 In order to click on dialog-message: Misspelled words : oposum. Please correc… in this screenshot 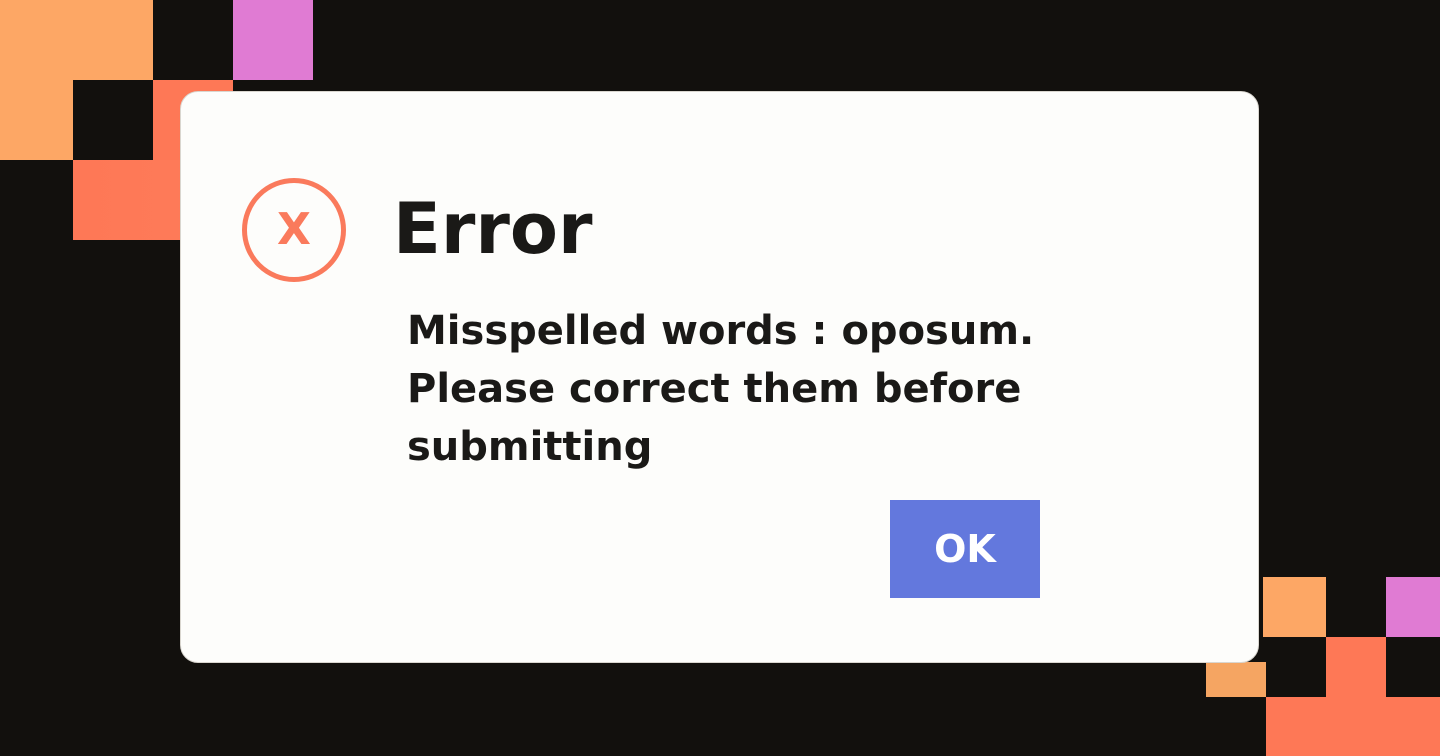, I will do `click(721, 389)`.